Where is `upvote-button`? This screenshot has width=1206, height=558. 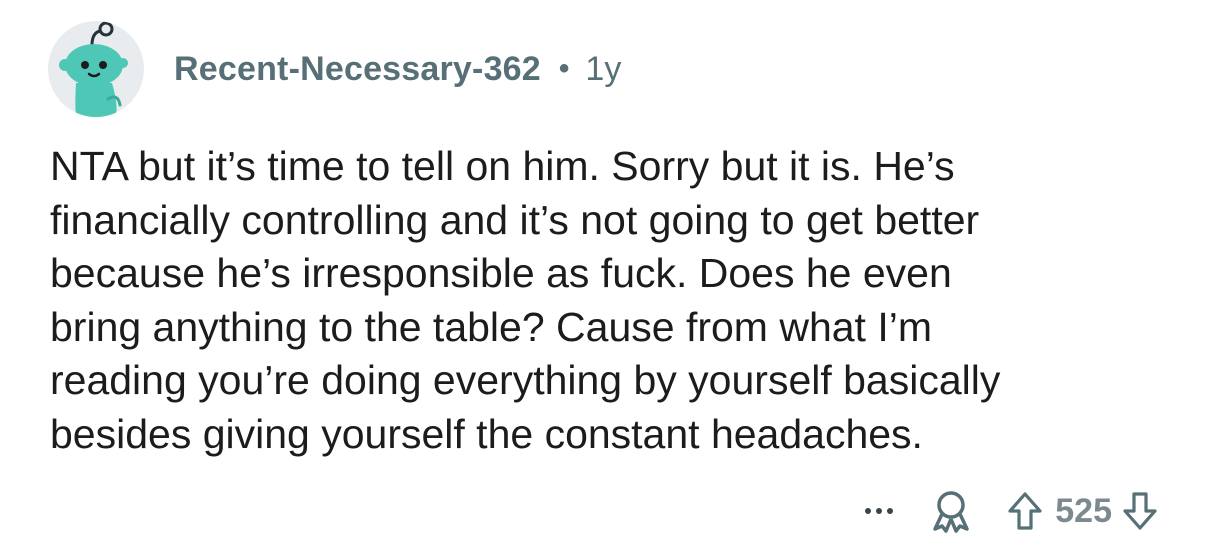
upvote-button is located at coordinates (1025, 511).